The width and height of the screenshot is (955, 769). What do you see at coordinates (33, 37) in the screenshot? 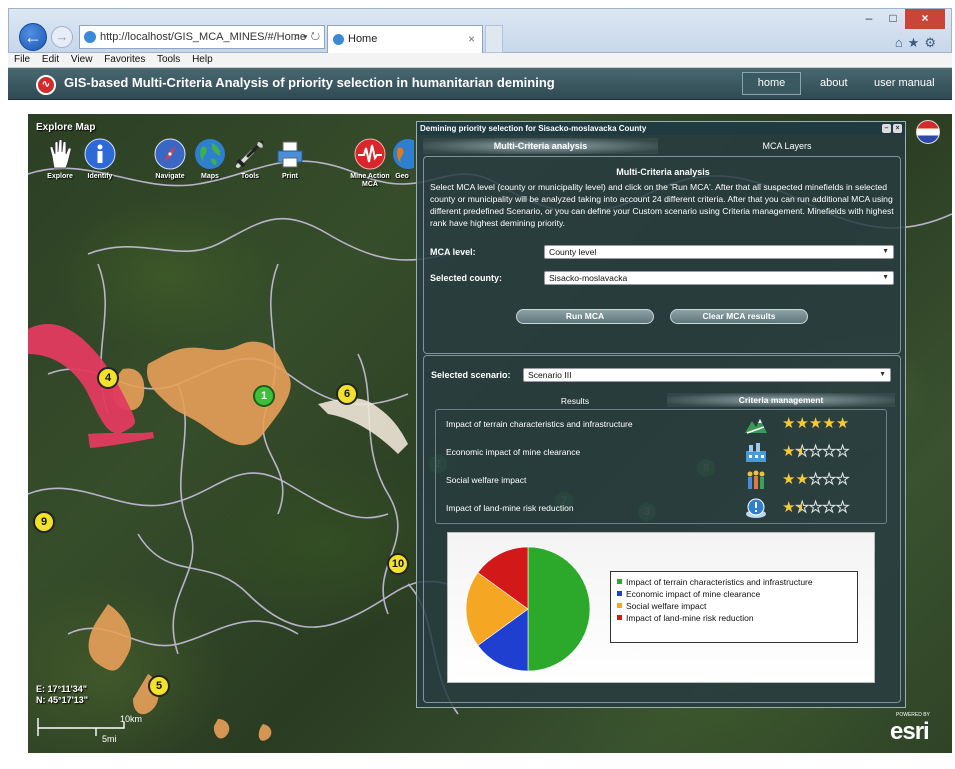
I see `back-button: ←` at bounding box center [33, 37].